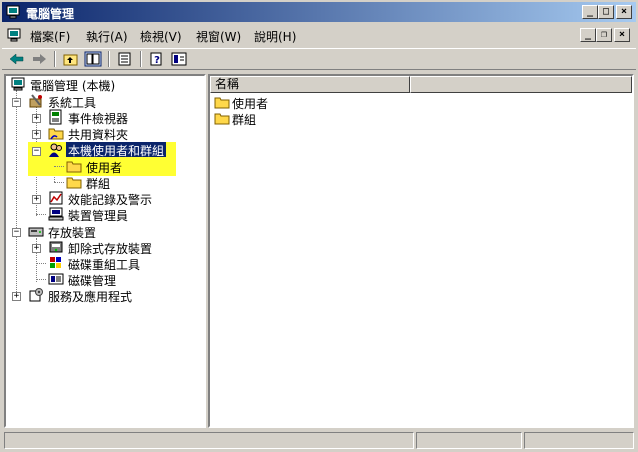  I want to click on forward-arrow-icon, so click(39, 59).